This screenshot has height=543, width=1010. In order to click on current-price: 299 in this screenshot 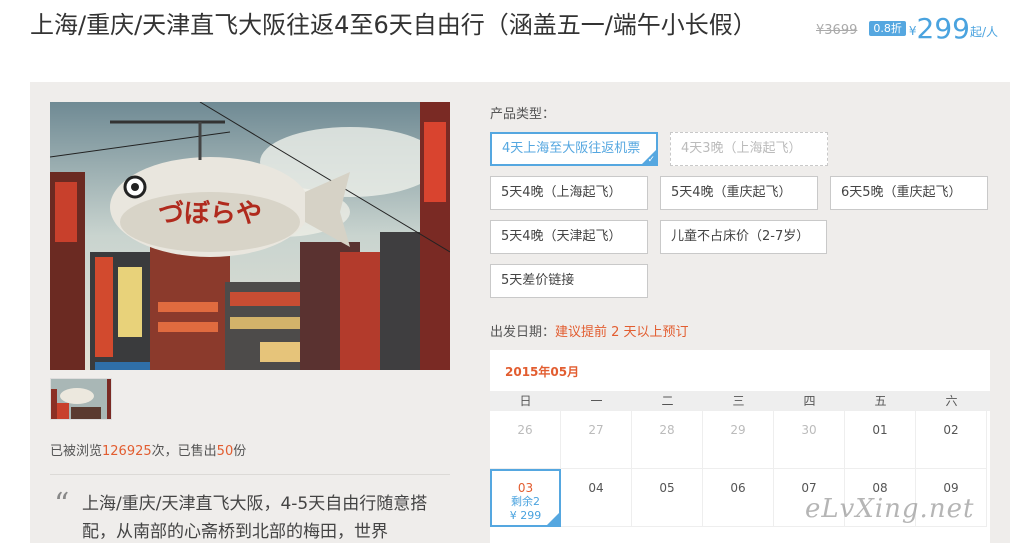, I will do `click(943, 28)`.